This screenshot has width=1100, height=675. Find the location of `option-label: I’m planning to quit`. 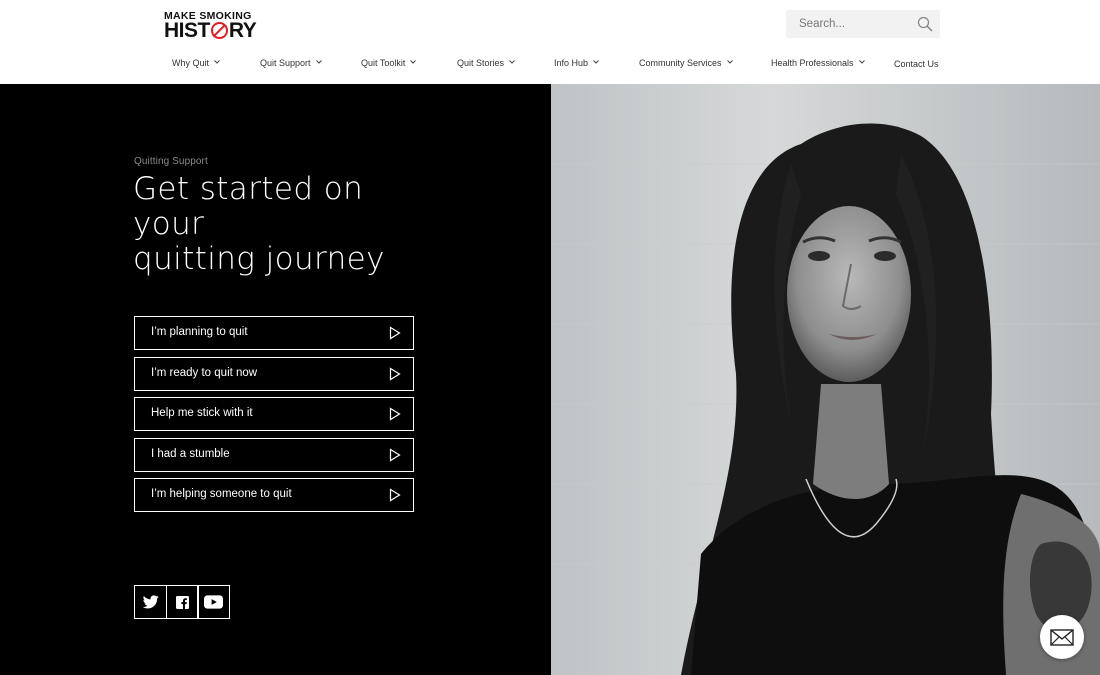

option-label: I’m planning to quit is located at coordinates (199, 332).